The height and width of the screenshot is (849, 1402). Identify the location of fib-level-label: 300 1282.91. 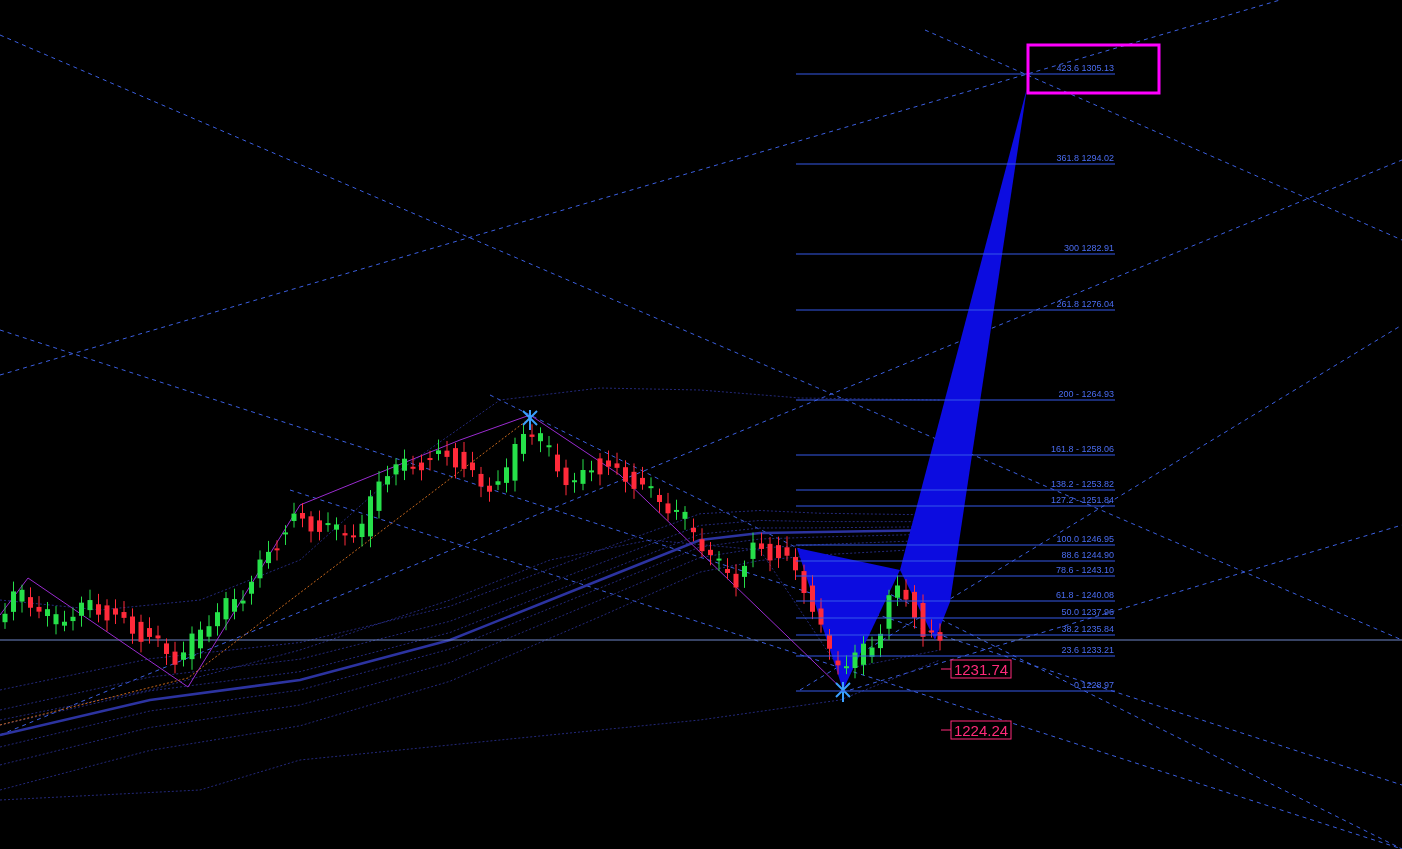
(1088, 248).